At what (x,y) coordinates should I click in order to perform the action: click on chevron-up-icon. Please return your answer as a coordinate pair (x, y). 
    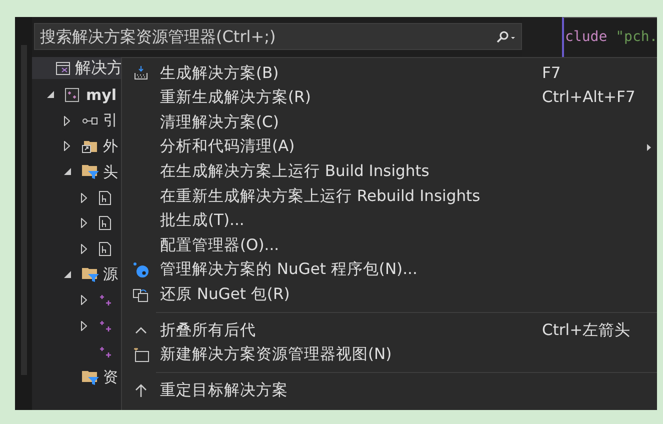
    Looking at the image, I should click on (141, 330).